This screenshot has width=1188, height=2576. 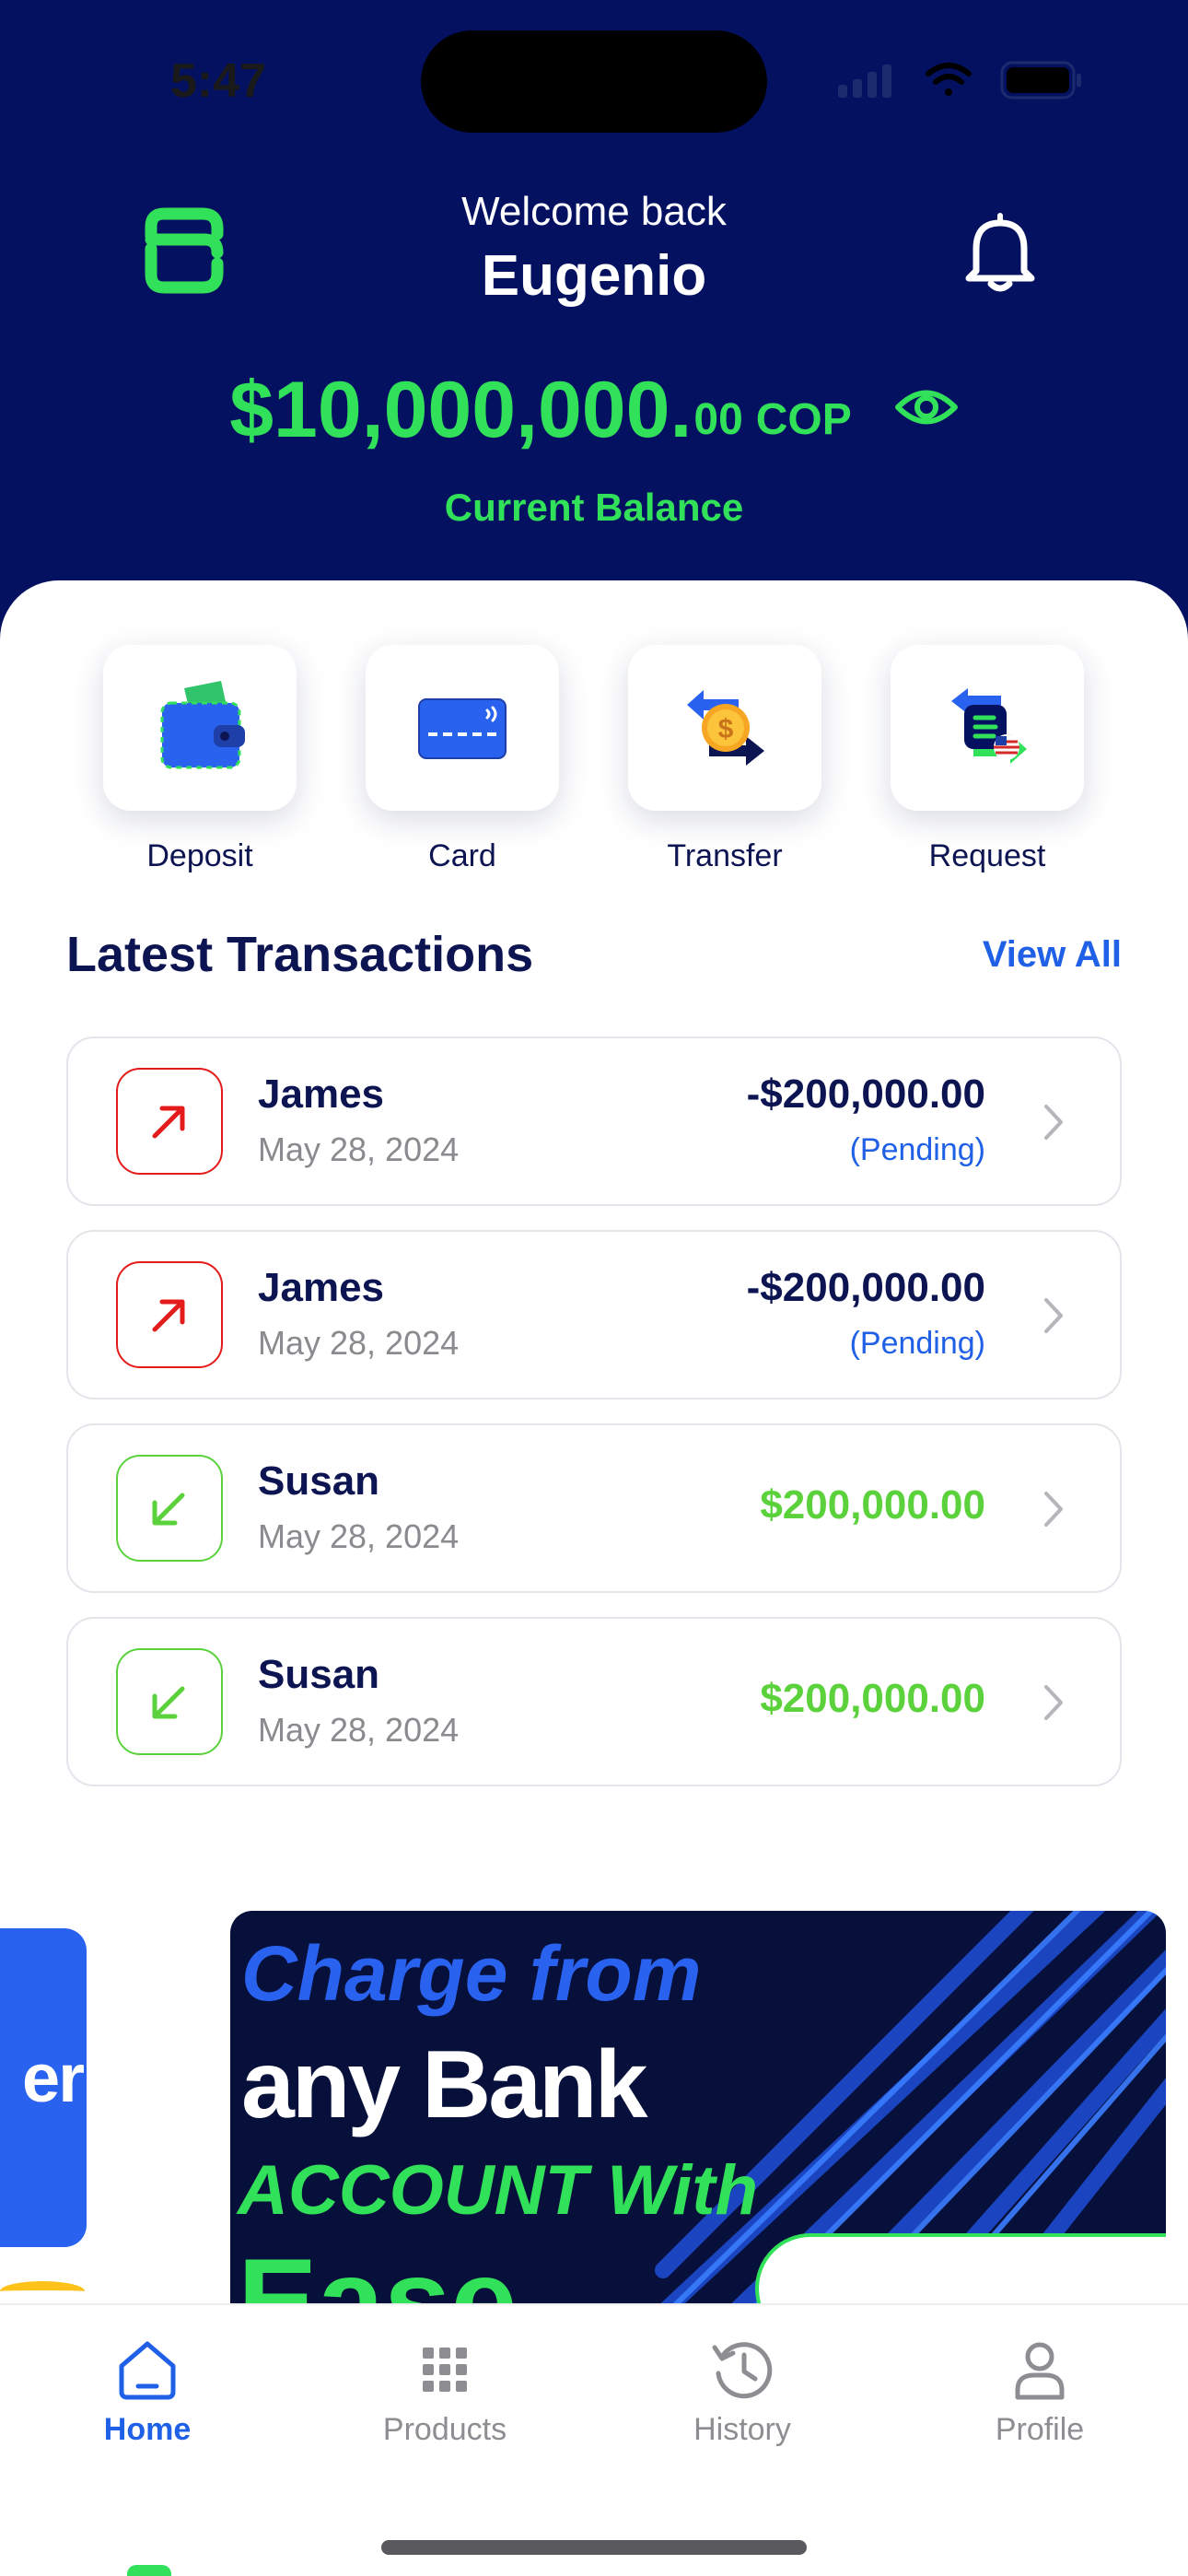 What do you see at coordinates (462, 855) in the screenshot?
I see `card-label: Card` at bounding box center [462, 855].